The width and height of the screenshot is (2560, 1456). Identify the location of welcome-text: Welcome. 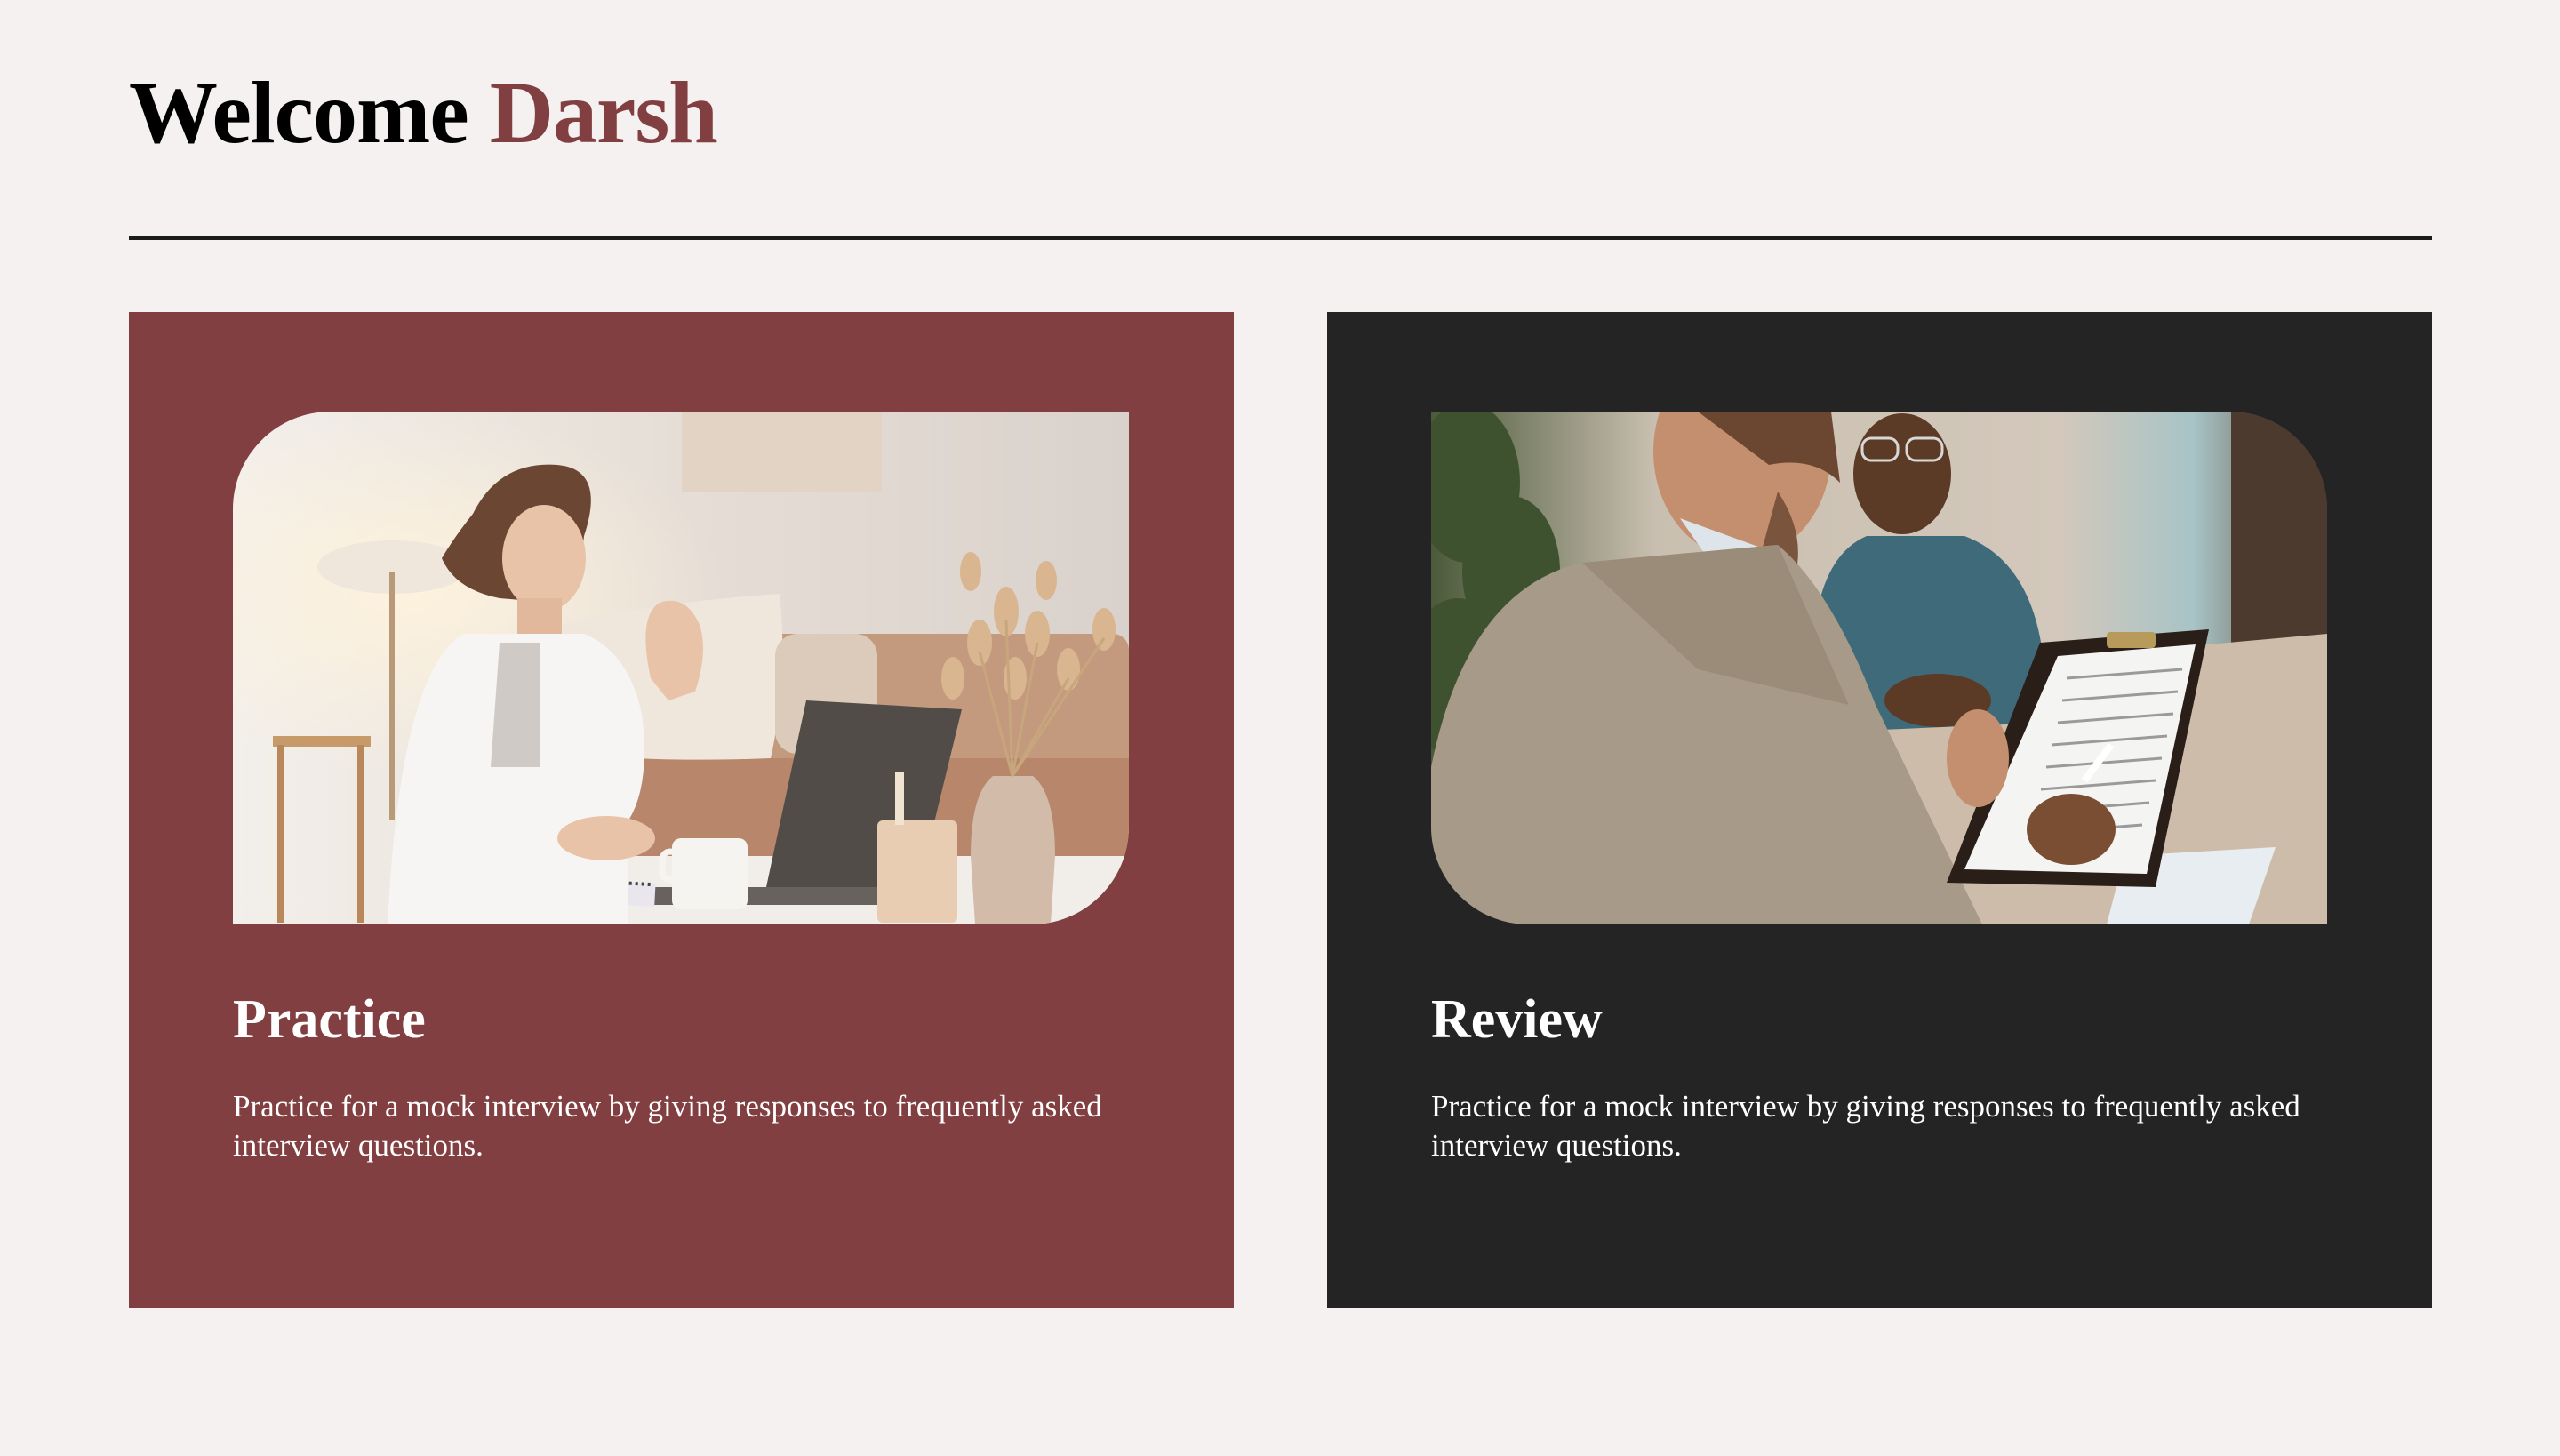
(299, 112).